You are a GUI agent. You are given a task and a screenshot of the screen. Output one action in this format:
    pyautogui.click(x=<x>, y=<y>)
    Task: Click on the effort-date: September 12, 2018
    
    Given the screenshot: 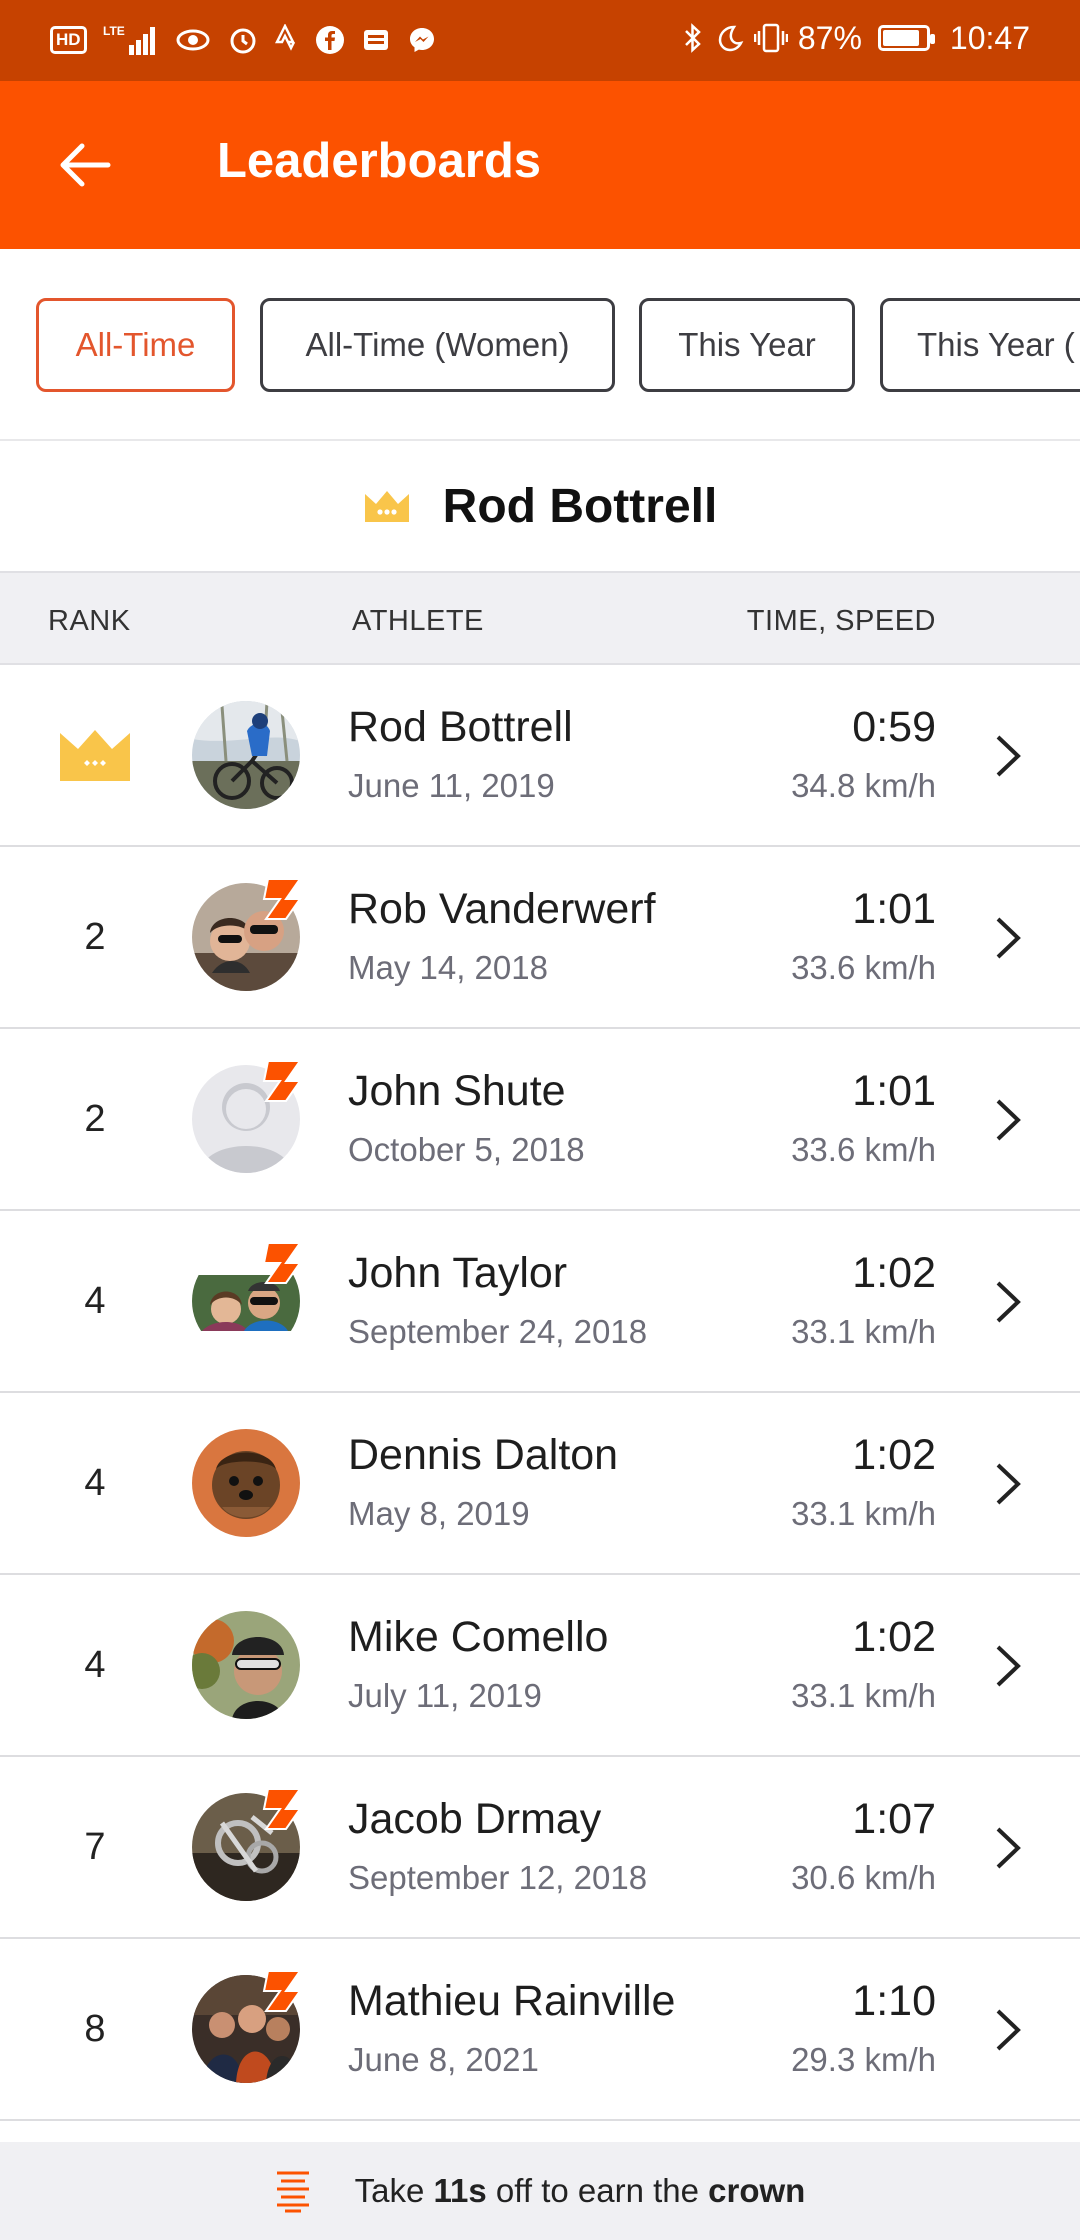 What is the action you would take?
    pyautogui.click(x=498, y=1877)
    